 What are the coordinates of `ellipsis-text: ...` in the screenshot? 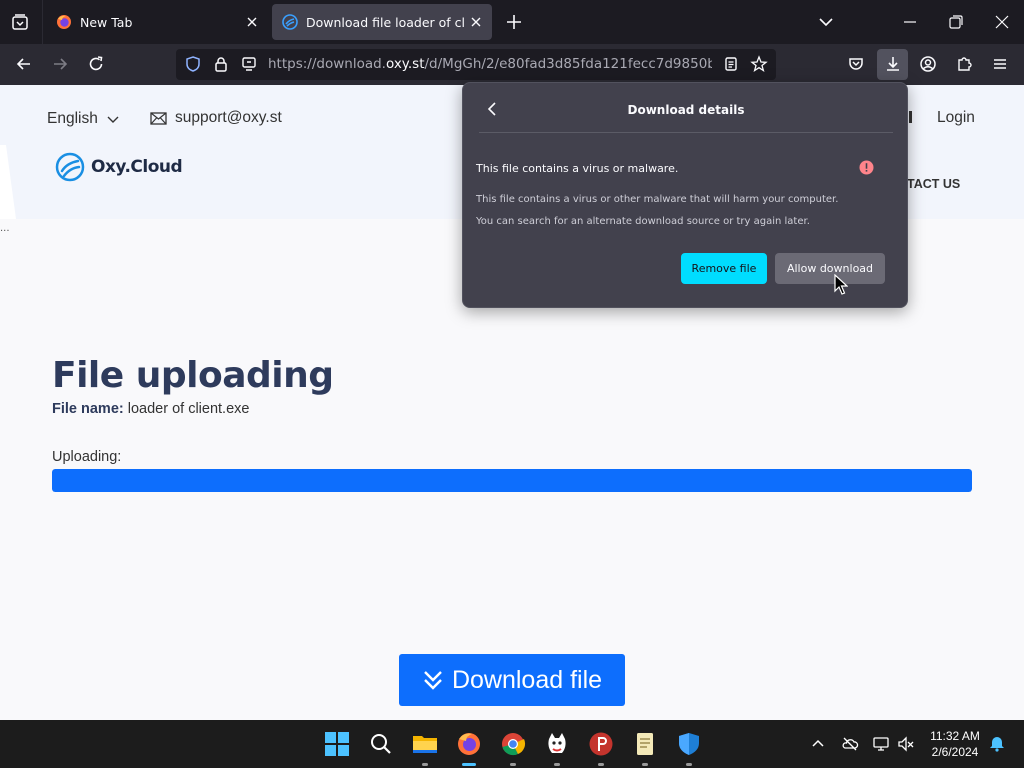 It's located at (5, 228).